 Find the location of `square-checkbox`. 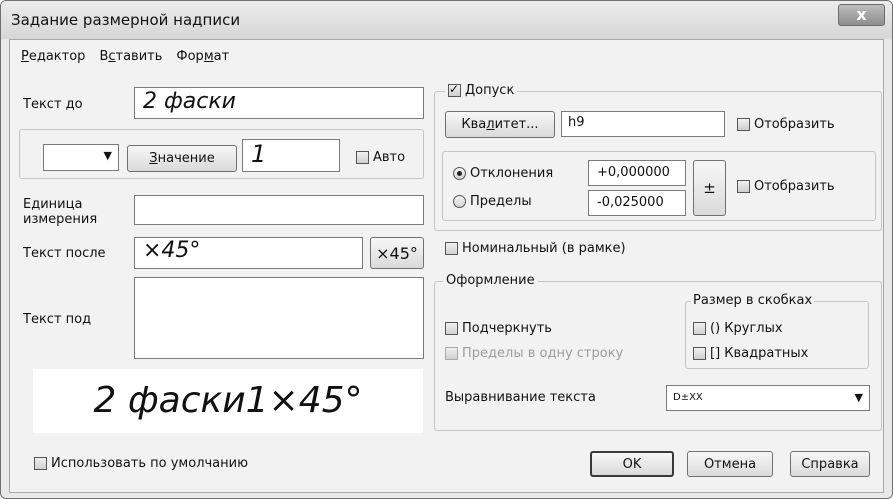

square-checkbox is located at coordinates (699, 353).